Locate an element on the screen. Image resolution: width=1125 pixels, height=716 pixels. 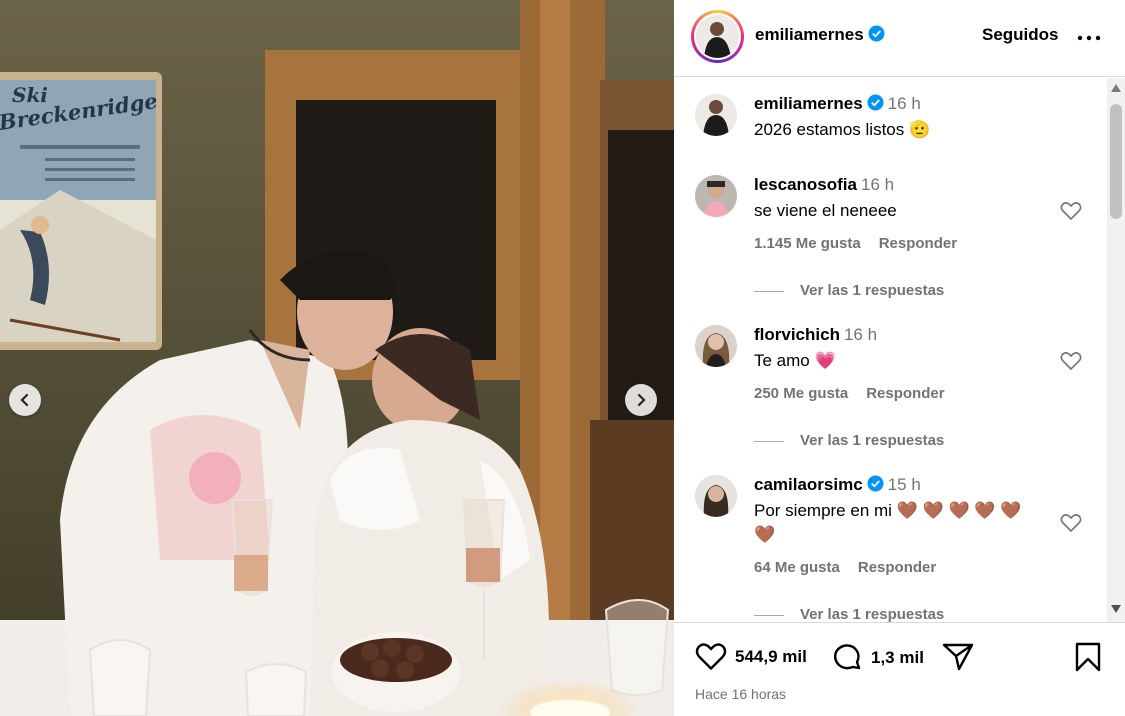
caption-username: emiliamernes 16 h is located at coordinates (837, 104).